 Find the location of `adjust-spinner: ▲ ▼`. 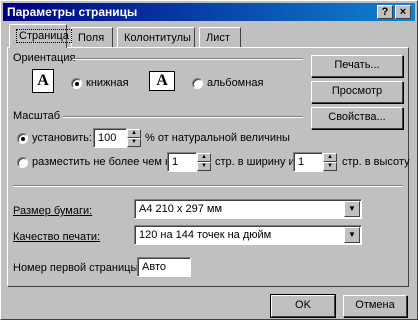

adjust-spinner: ▲ ▼ is located at coordinates (134, 138).